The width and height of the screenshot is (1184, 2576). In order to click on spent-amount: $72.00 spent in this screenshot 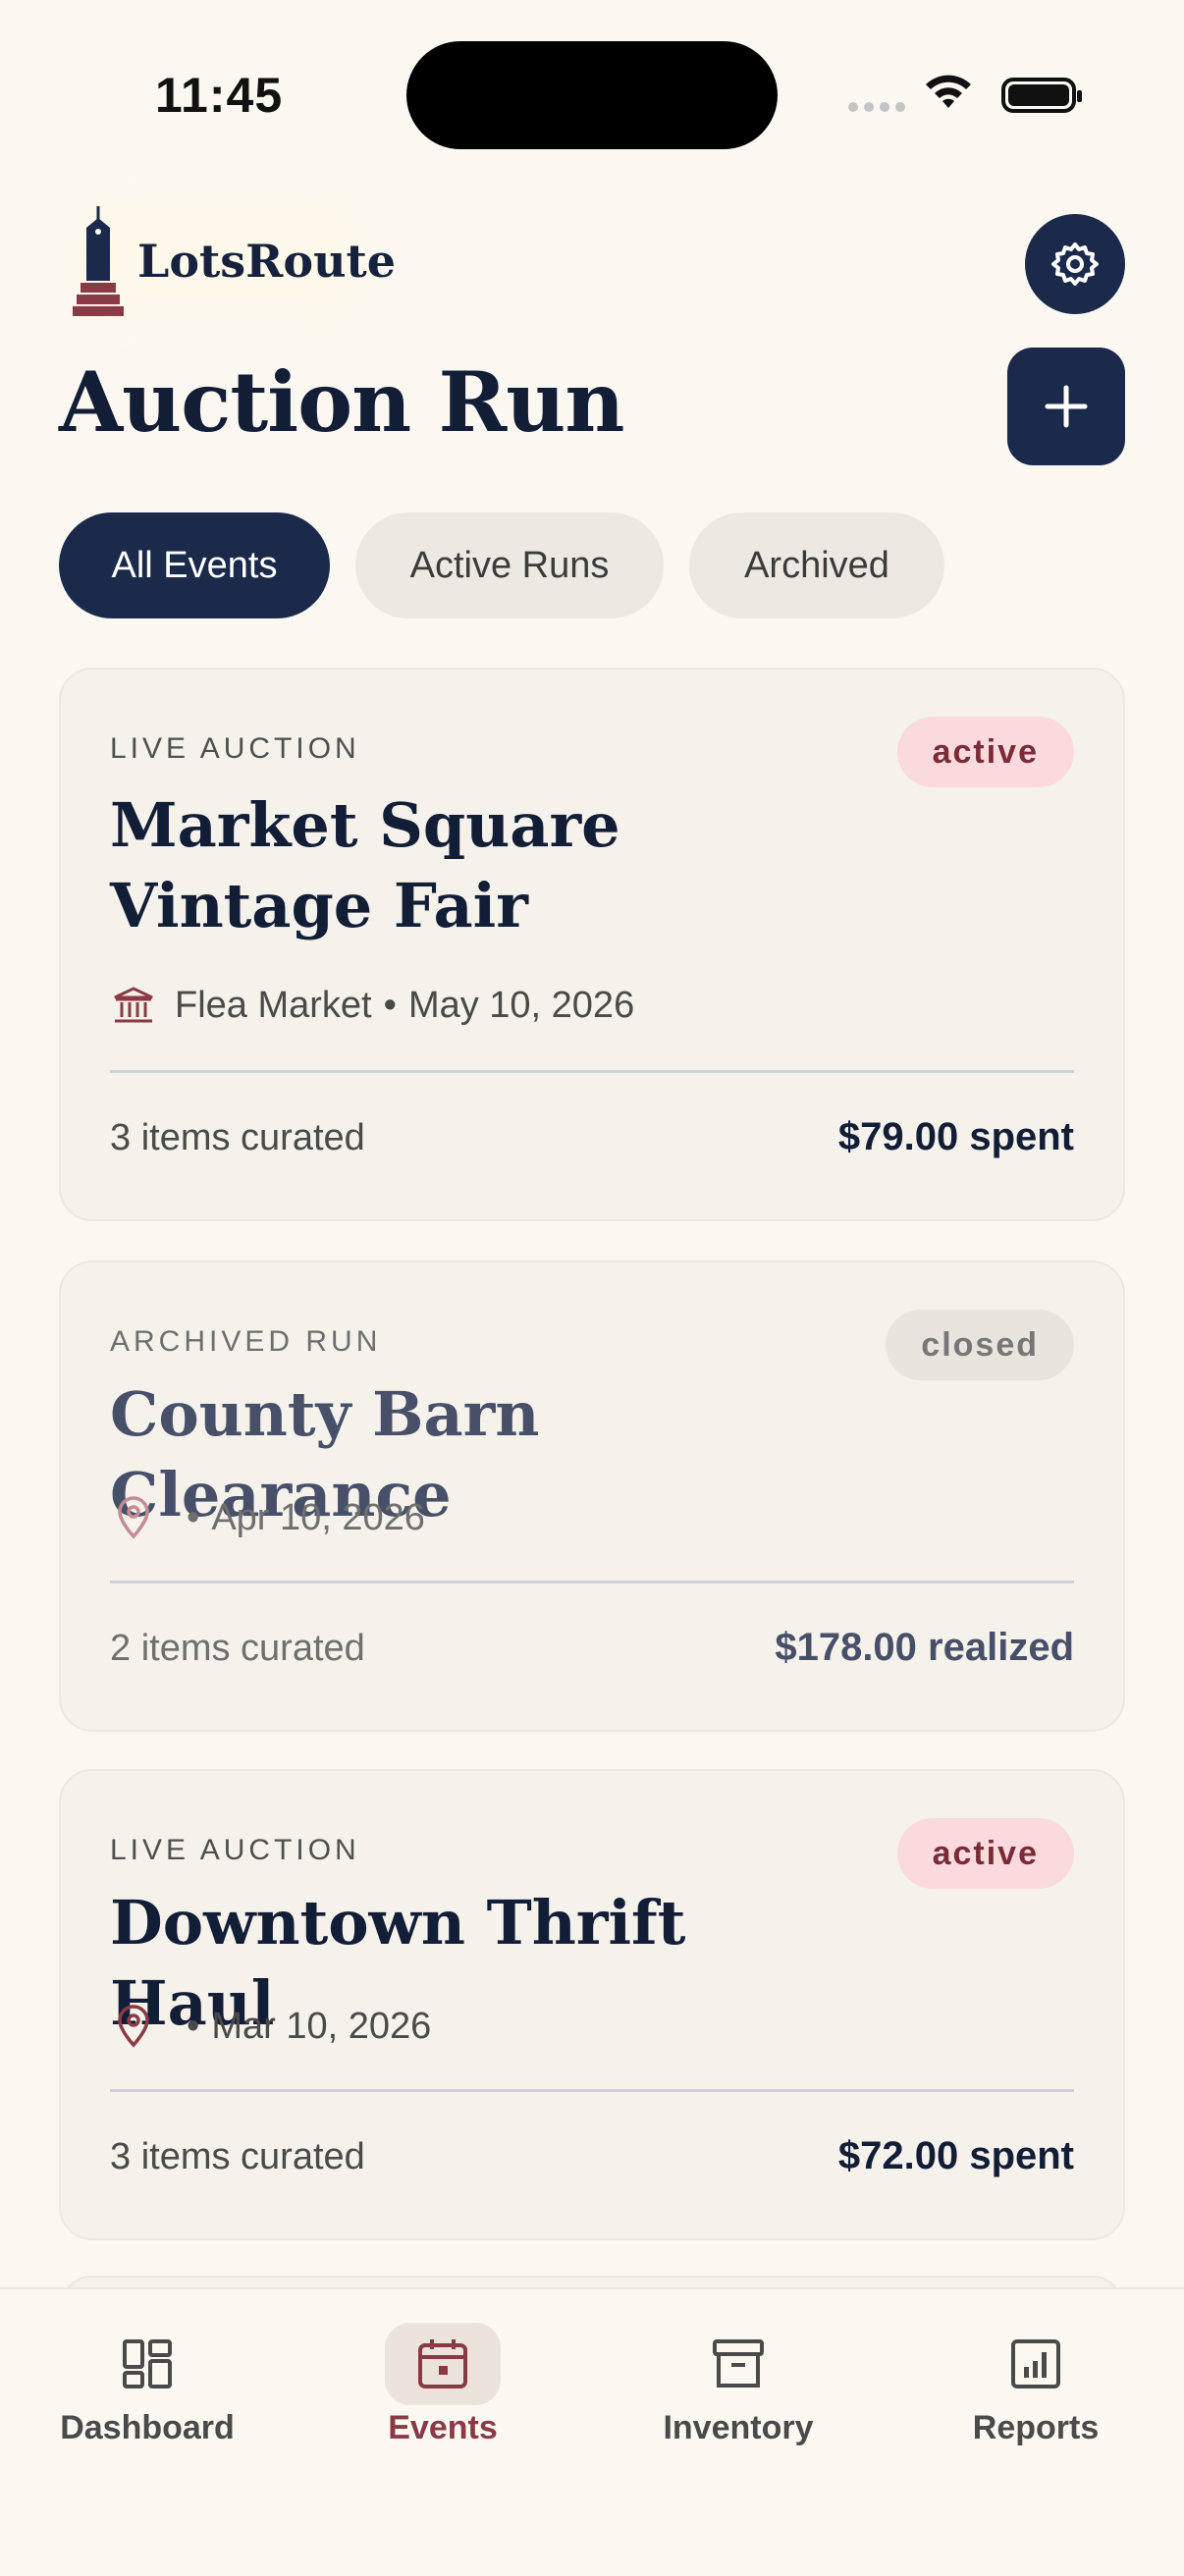, I will do `click(955, 2155)`.